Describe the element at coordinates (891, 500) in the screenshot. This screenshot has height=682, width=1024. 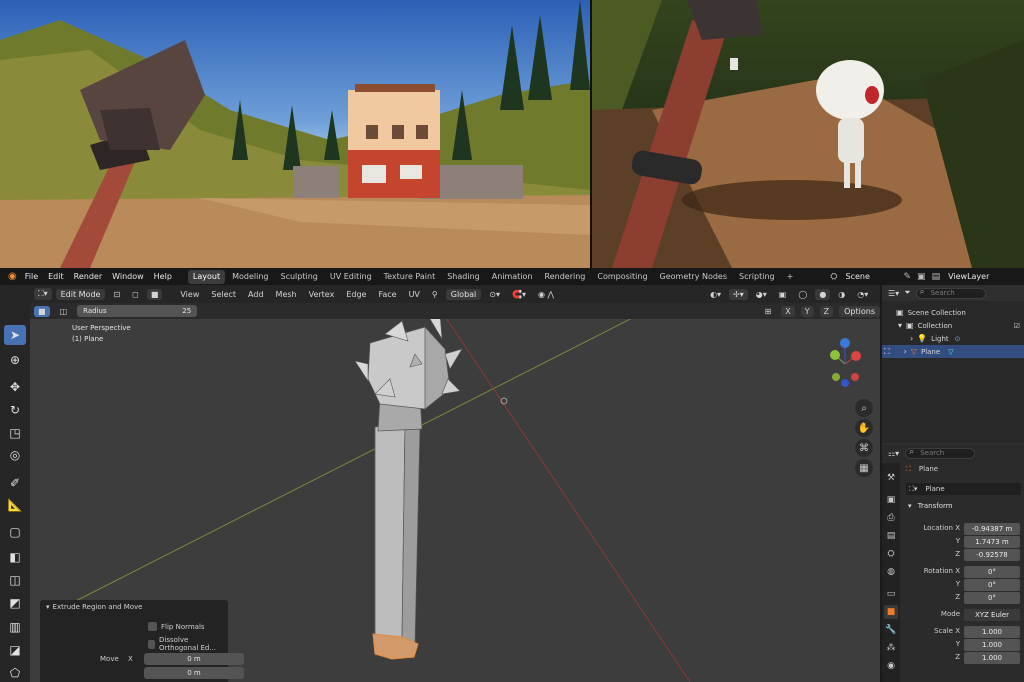
I see `render-tab-icon: ▣` at that location.